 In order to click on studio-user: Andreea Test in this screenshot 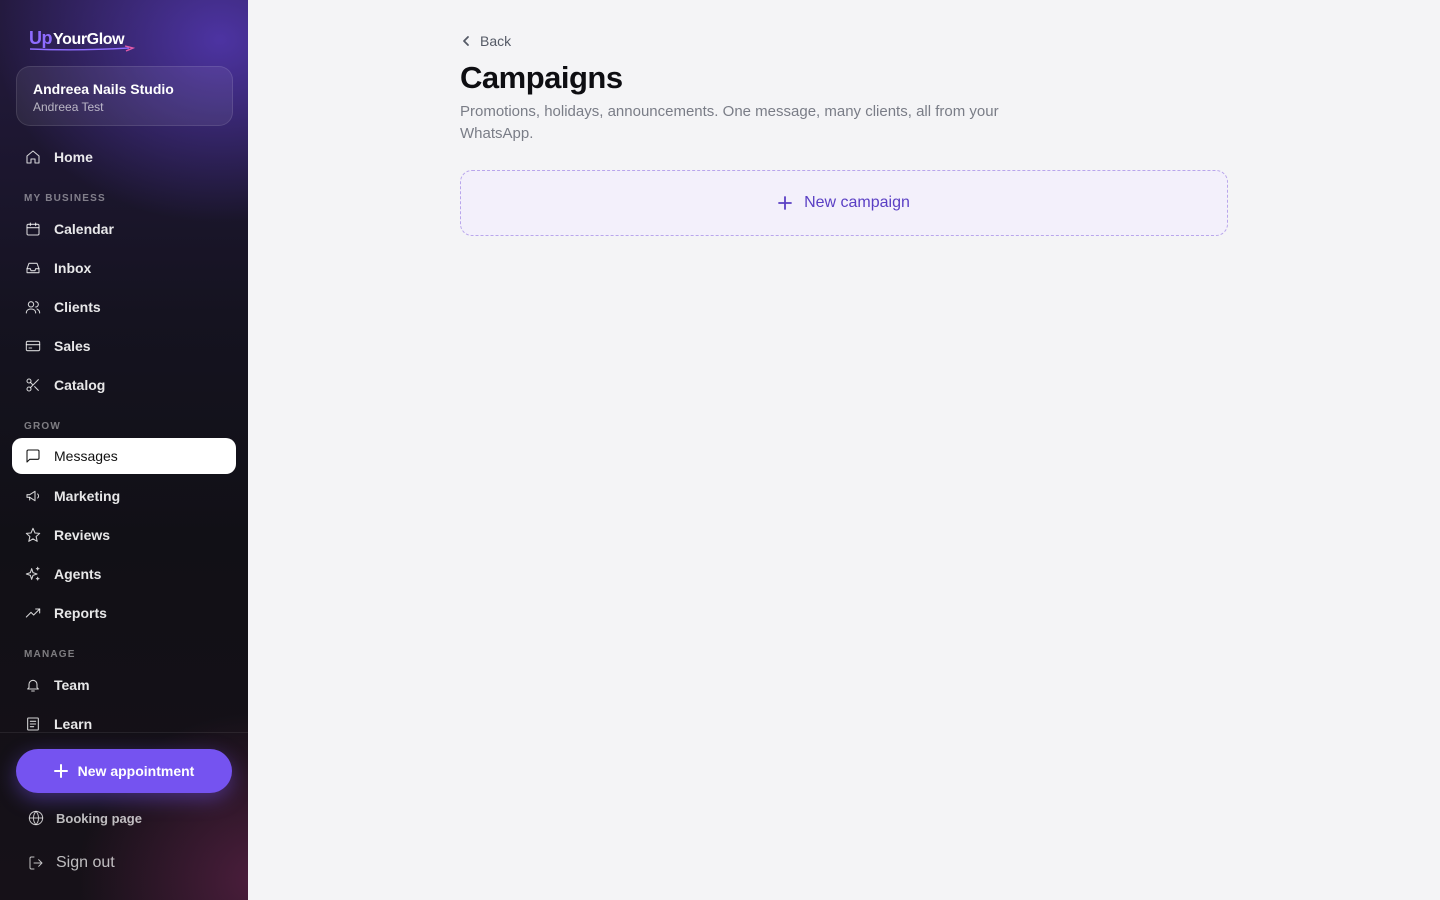, I will do `click(68, 107)`.